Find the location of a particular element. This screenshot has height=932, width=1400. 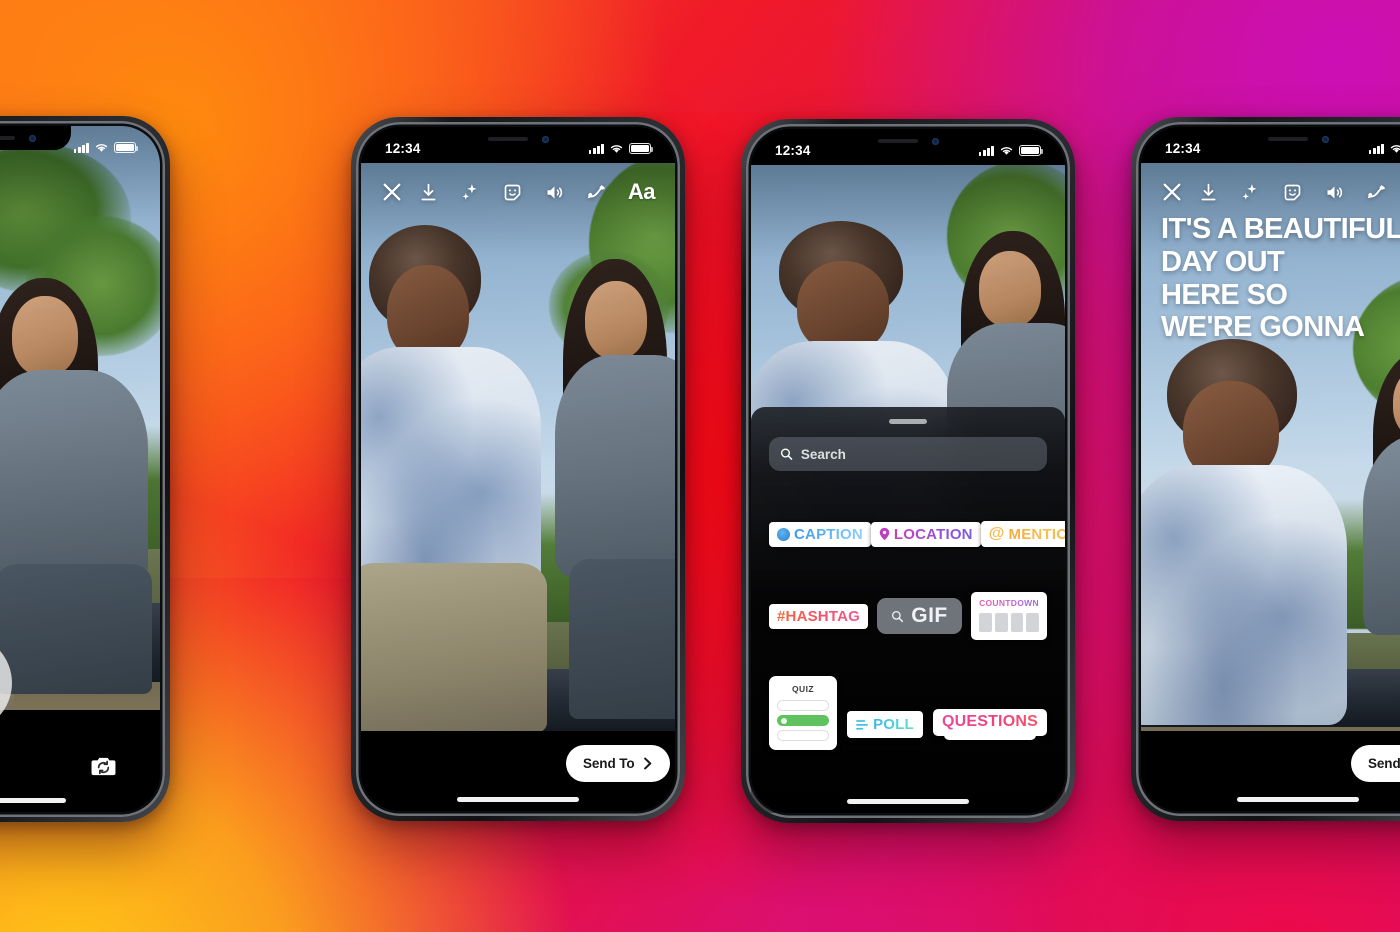

caption-line-3: HERE SO is located at coordinates (1224, 294).